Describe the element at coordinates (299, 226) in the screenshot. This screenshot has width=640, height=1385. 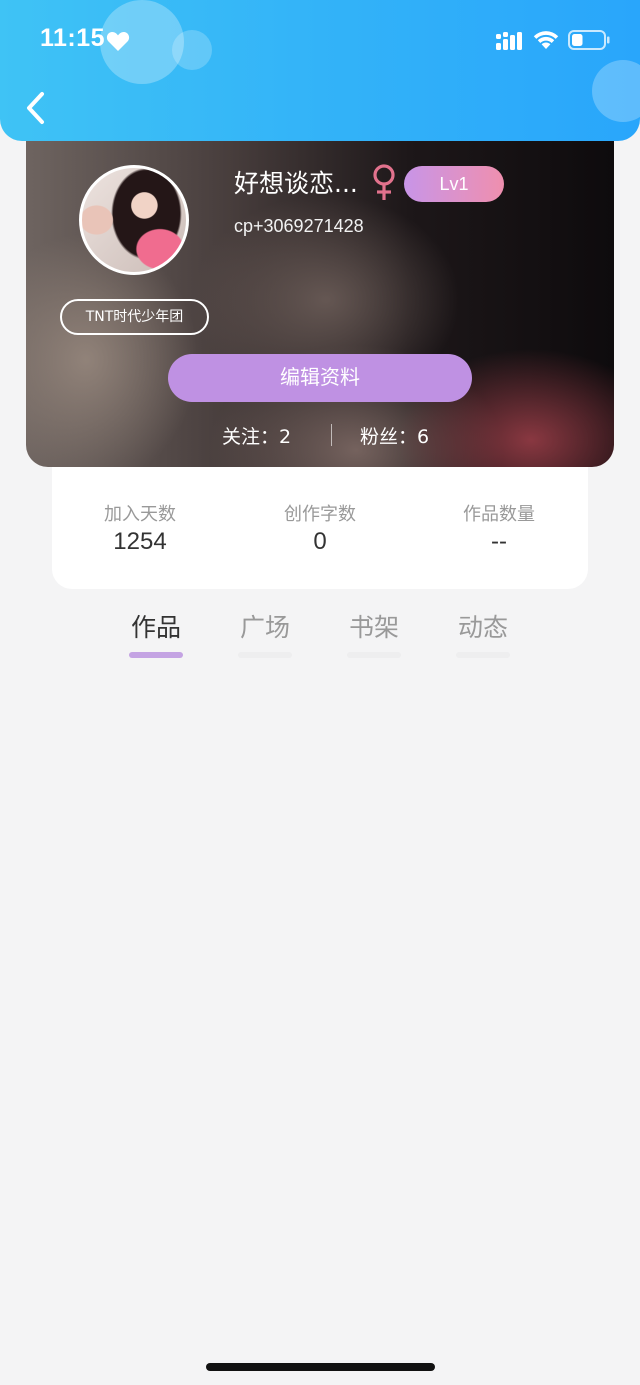
I see `user-id: cp+3069271428` at that location.